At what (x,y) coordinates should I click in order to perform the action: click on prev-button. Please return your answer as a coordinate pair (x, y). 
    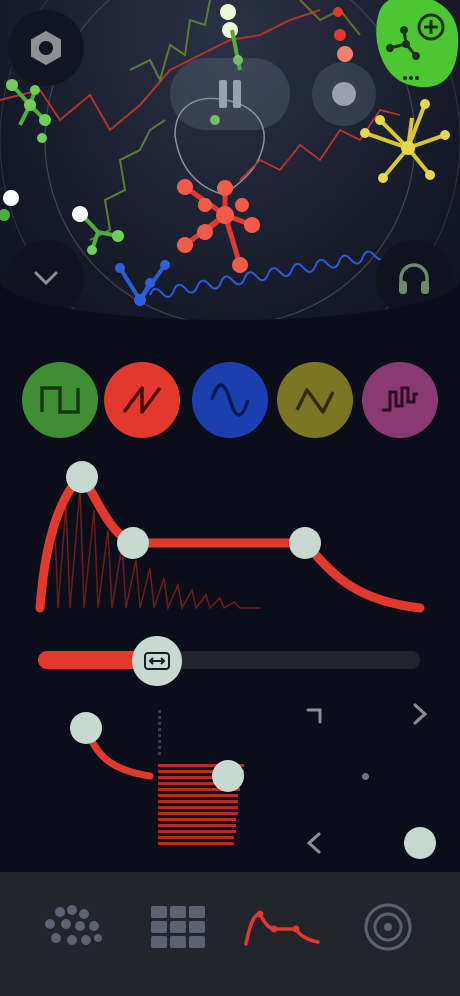
    Looking at the image, I should click on (314, 843).